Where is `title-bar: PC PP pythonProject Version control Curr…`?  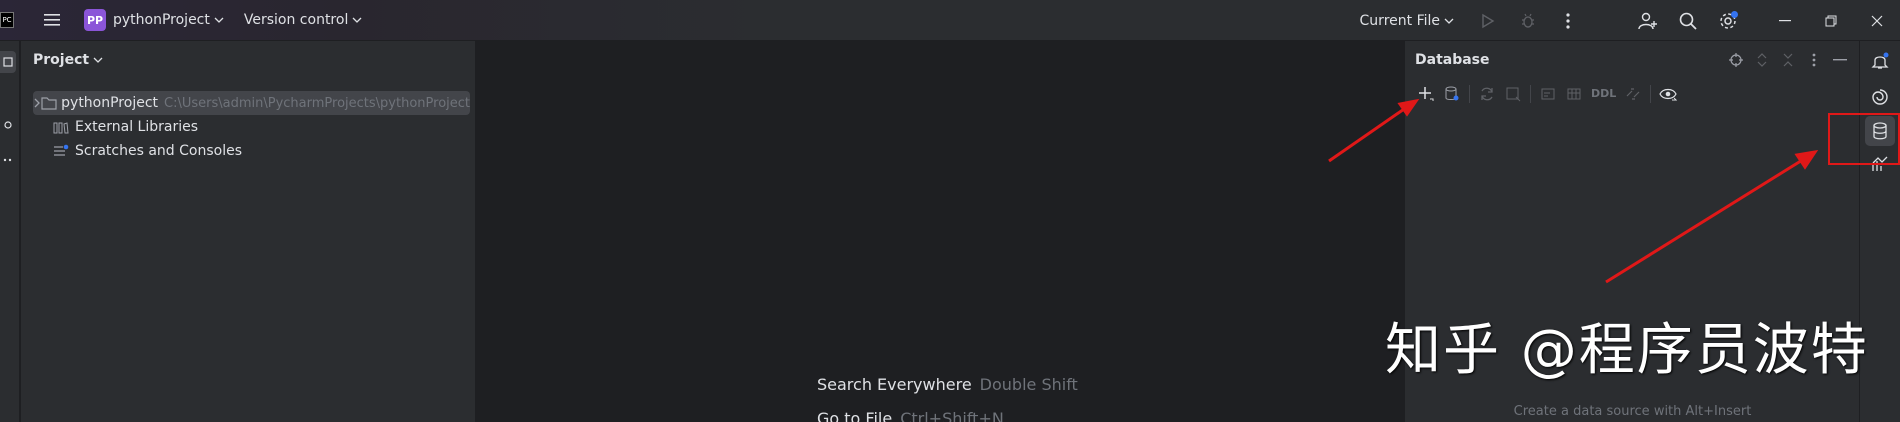 title-bar: PC PP pythonProject Version control Curr… is located at coordinates (950, 20).